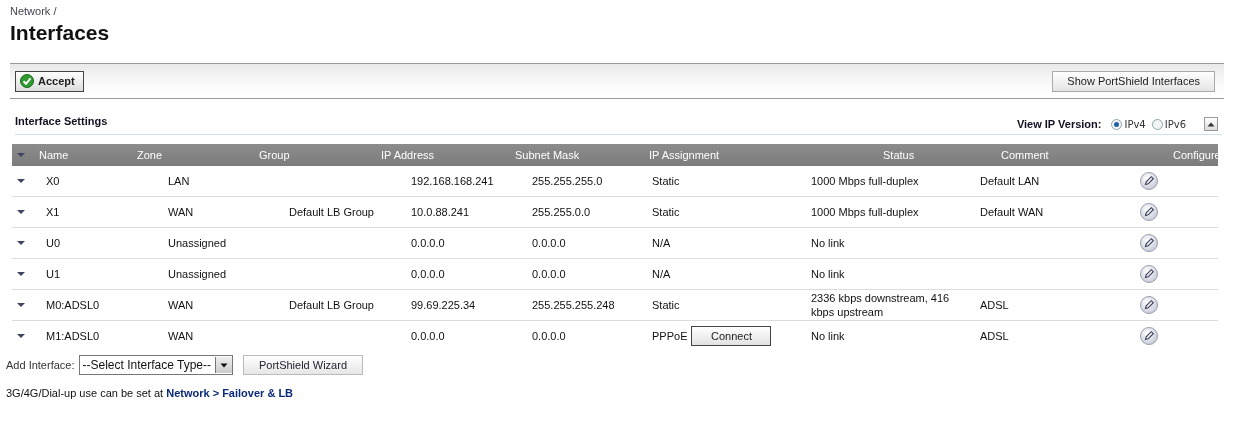 The height and width of the screenshot is (424, 1234). I want to click on column-header: Status, so click(899, 155).